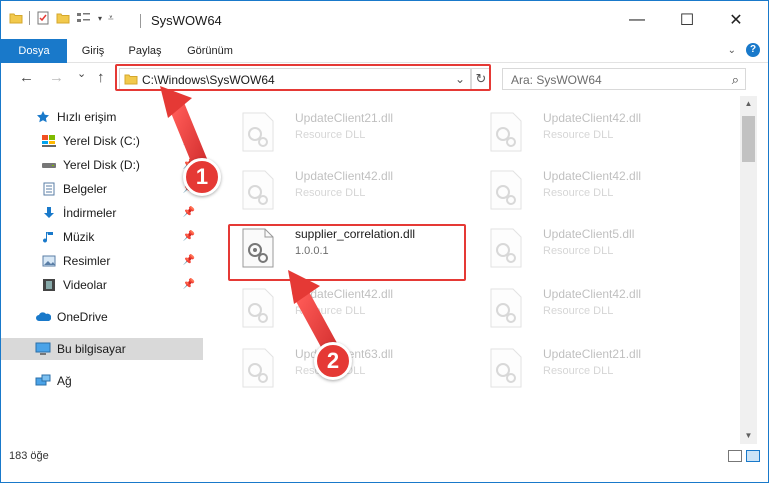 The image size is (769, 483). I want to click on forward-button: →, so click(56, 77).